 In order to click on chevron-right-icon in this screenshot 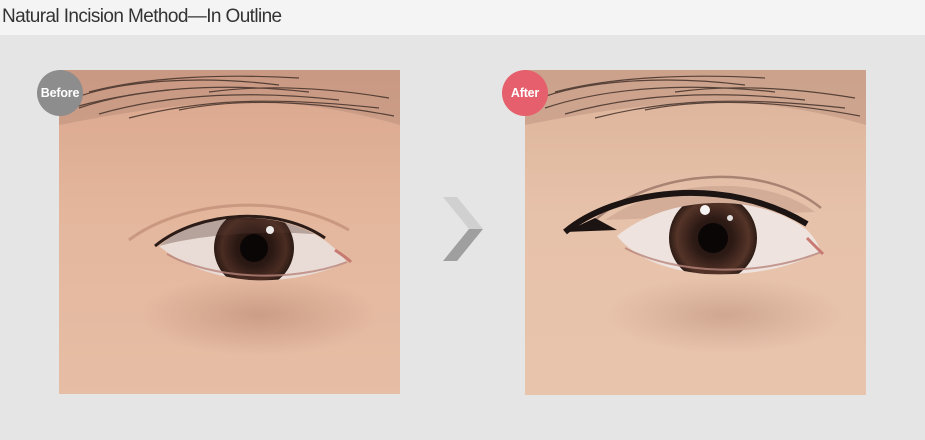, I will do `click(463, 231)`.